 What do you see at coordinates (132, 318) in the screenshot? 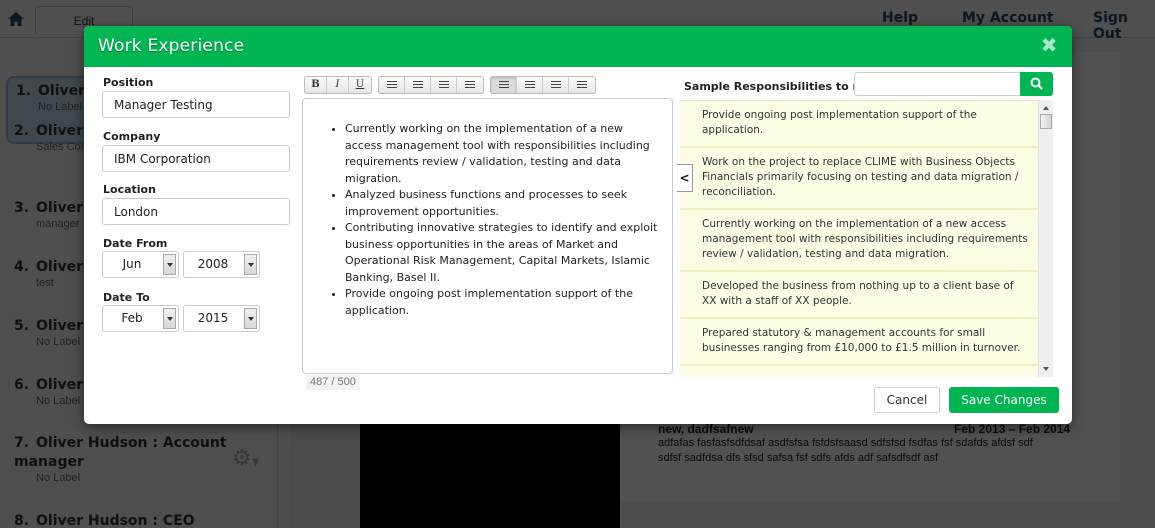
I see `selected-value: Feb` at bounding box center [132, 318].